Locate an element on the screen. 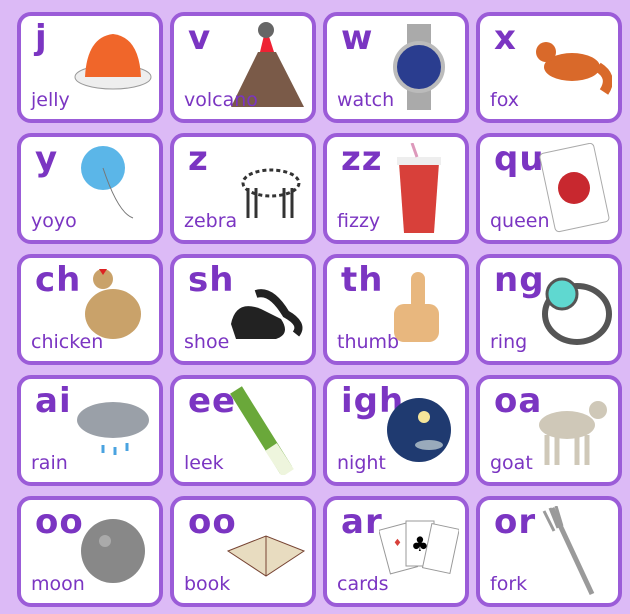 The width and height of the screenshot is (630, 614). word-label: night is located at coordinates (361, 463).